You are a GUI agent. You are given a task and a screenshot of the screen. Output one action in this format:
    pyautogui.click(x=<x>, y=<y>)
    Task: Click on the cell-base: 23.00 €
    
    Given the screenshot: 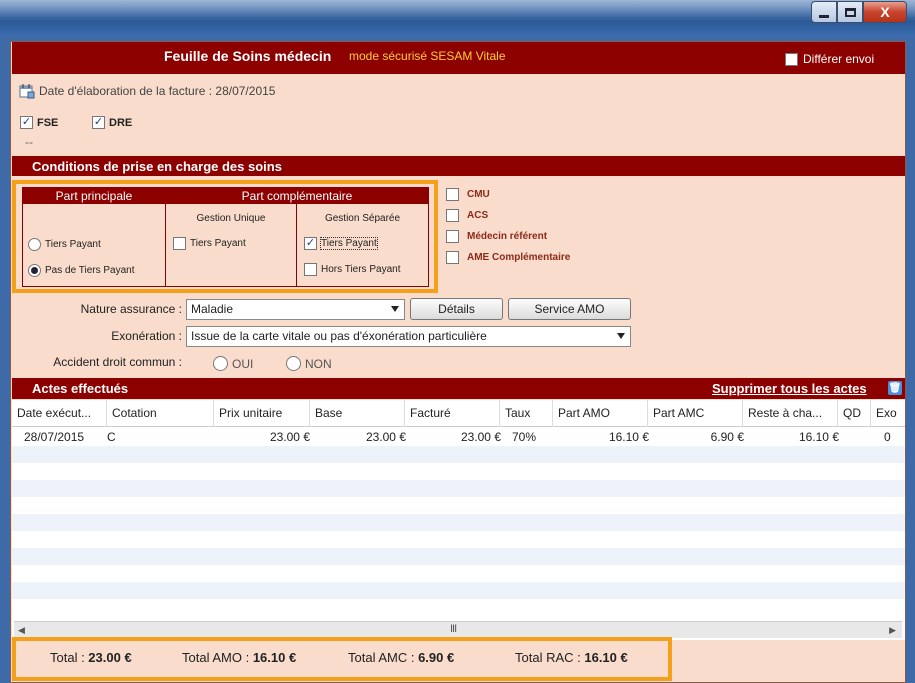 What is the action you would take?
    pyautogui.click(x=385, y=437)
    